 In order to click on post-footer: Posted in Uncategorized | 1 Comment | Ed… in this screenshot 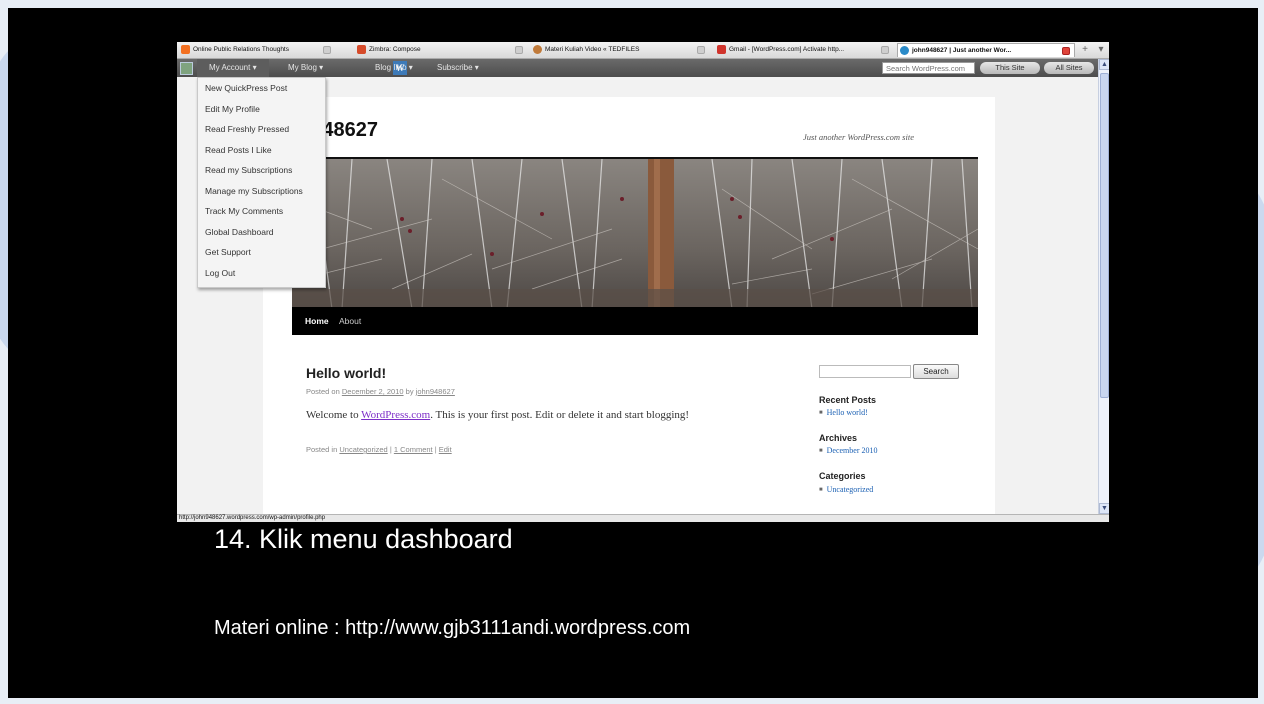, I will do `click(379, 449)`.